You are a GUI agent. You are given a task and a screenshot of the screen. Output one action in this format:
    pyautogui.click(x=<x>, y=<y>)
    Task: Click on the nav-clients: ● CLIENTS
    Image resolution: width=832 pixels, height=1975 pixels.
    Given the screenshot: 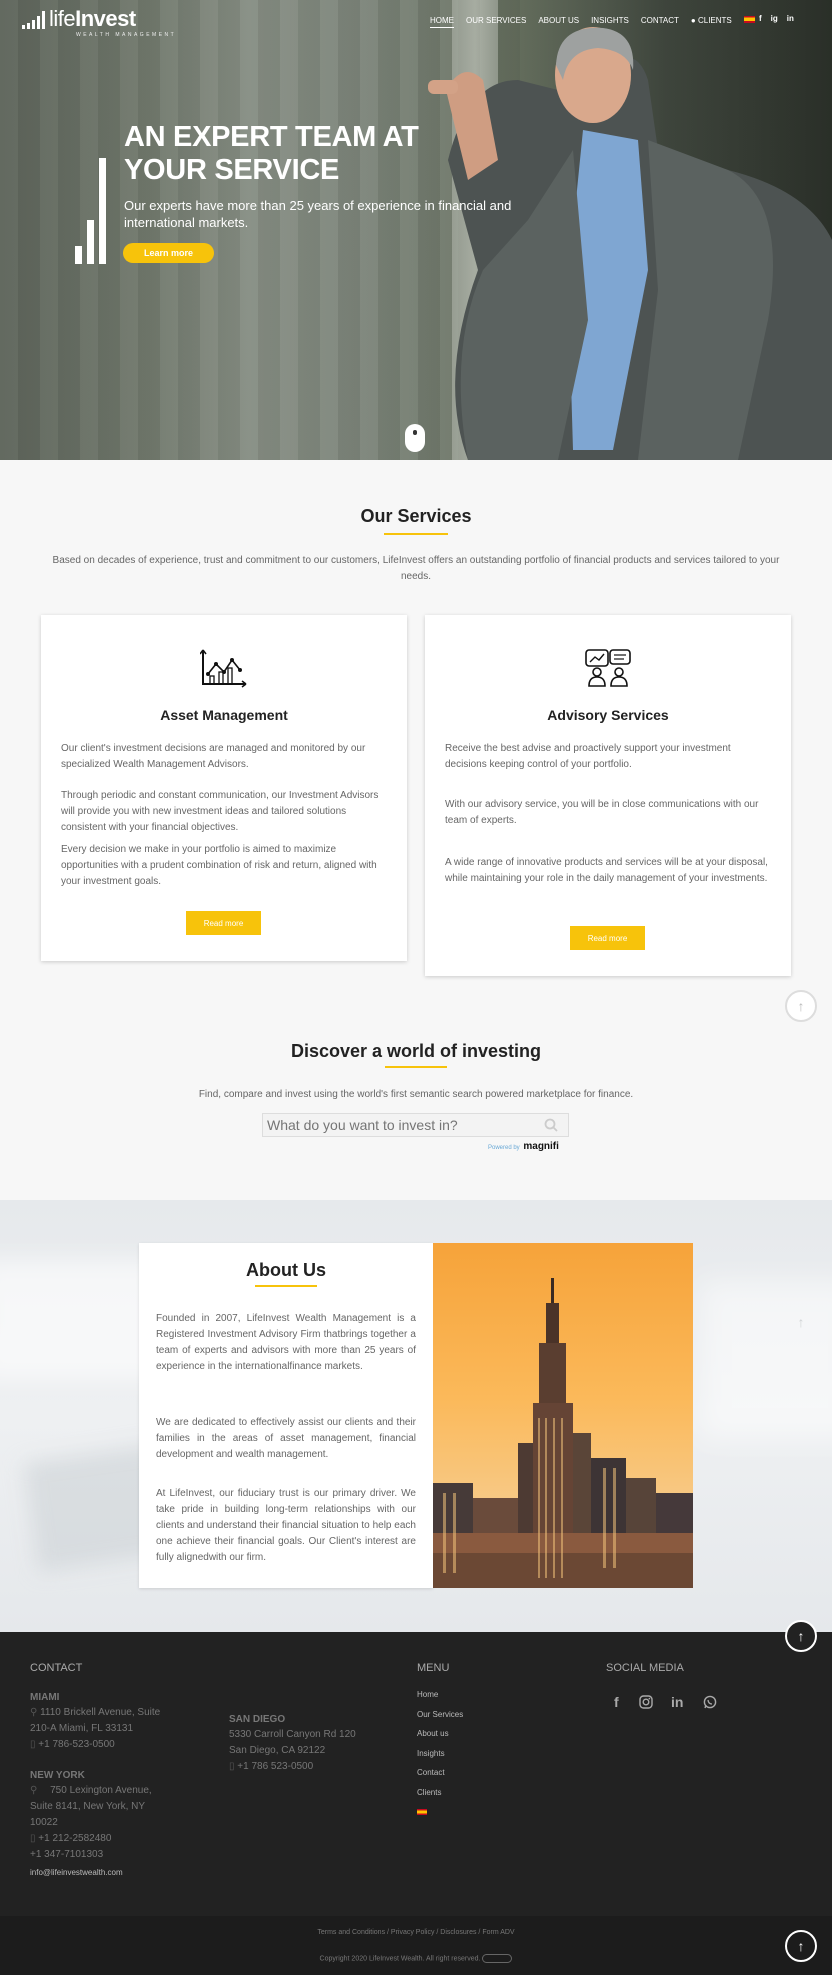 What is the action you would take?
    pyautogui.click(x=711, y=22)
    